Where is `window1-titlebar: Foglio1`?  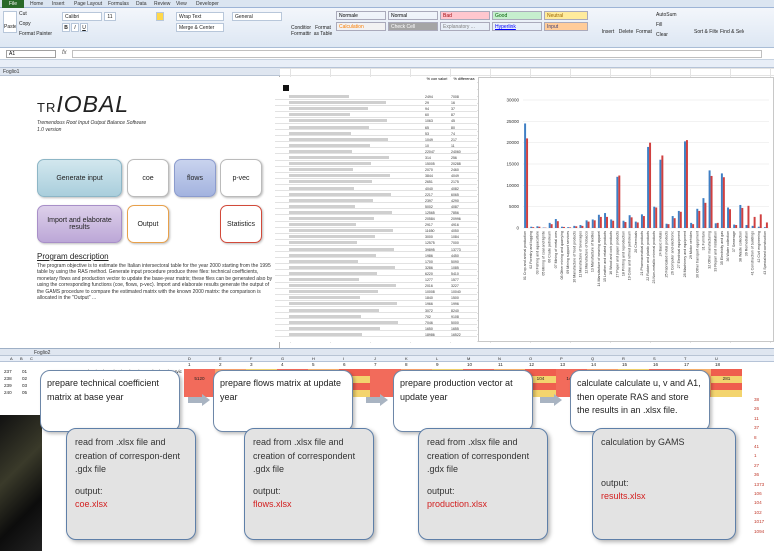 window1-titlebar: Foglio1 is located at coordinates (140, 72).